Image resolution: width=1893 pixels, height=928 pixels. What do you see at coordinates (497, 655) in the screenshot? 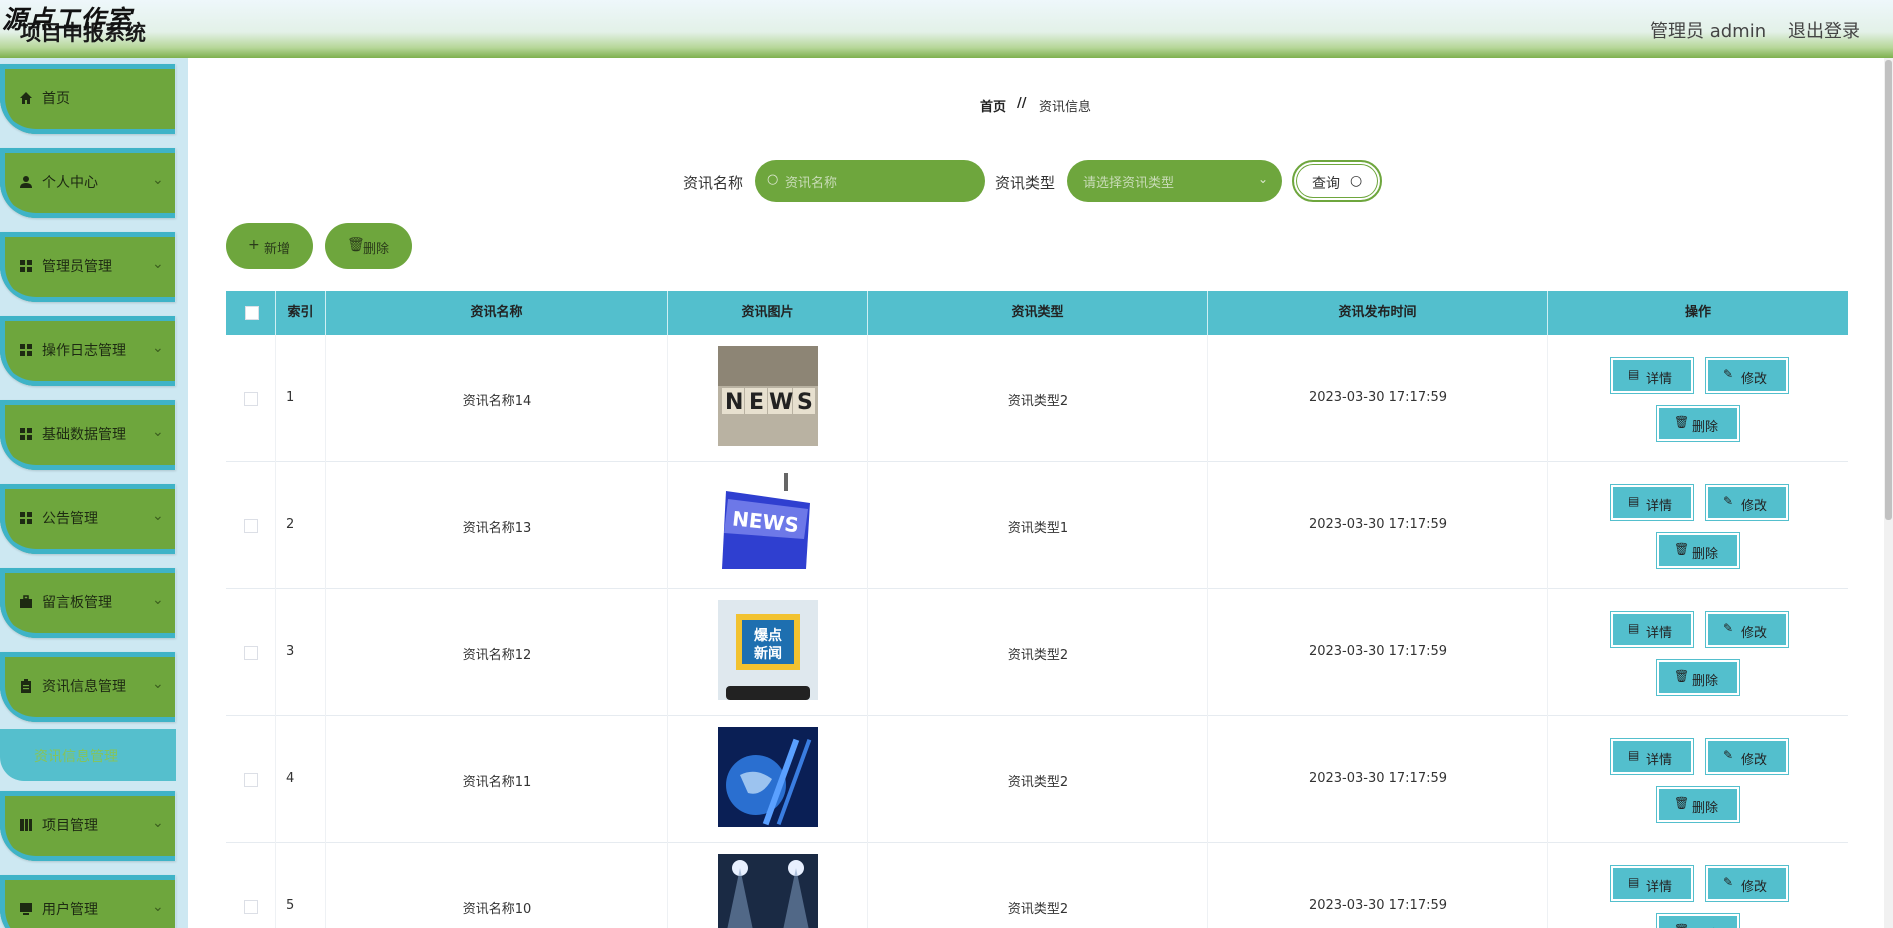
I see `news-name: 资讯名称12` at bounding box center [497, 655].